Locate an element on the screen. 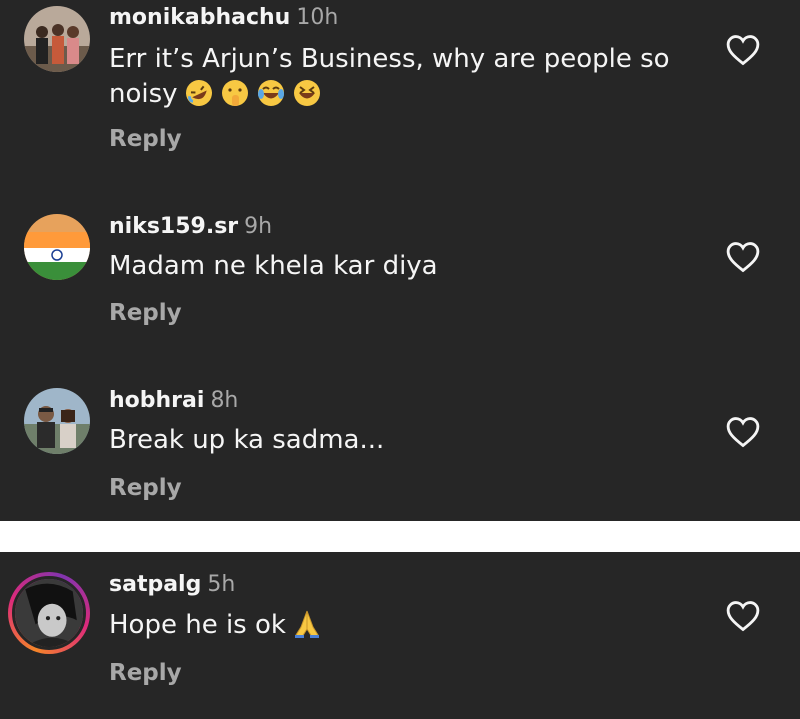 Image resolution: width=800 pixels, height=719 pixels. timestamp: 9h is located at coordinates (258, 226).